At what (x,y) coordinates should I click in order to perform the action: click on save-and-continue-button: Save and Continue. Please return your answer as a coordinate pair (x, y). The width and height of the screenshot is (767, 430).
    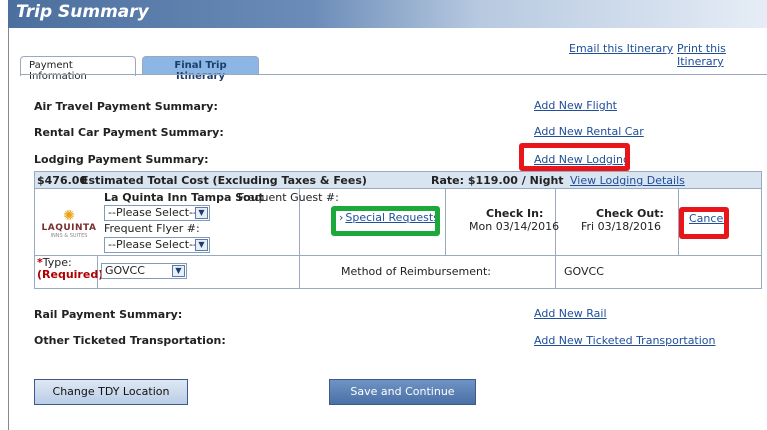
    Looking at the image, I should click on (402, 392).